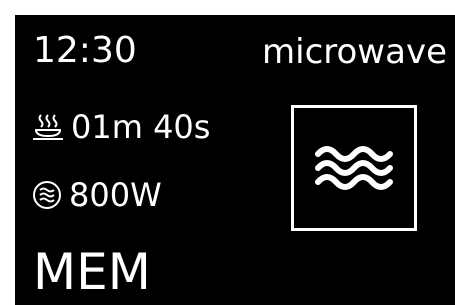  I want to click on power-row: 800W, so click(96, 195).